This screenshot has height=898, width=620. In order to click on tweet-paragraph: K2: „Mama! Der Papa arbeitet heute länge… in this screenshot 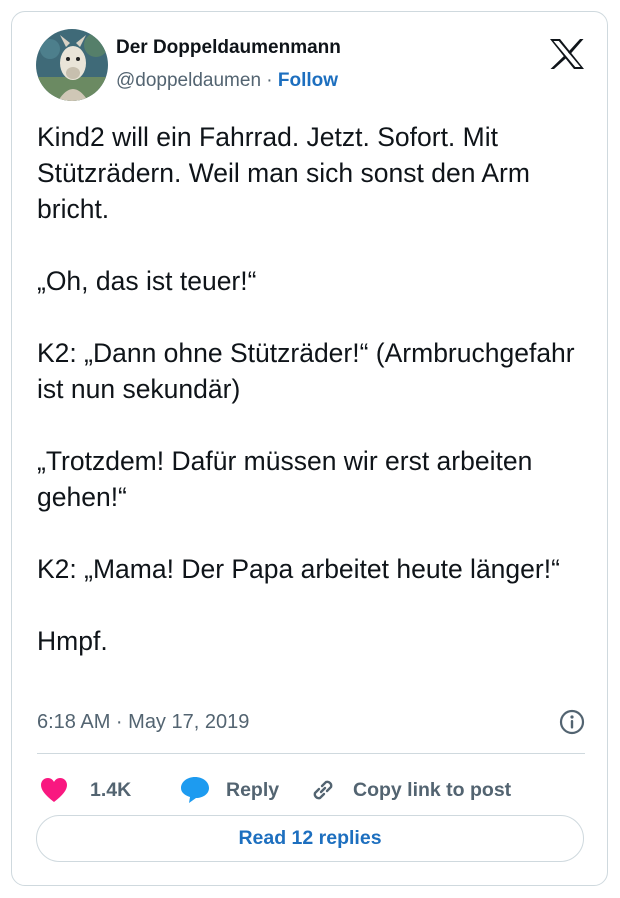, I will do `click(298, 569)`.